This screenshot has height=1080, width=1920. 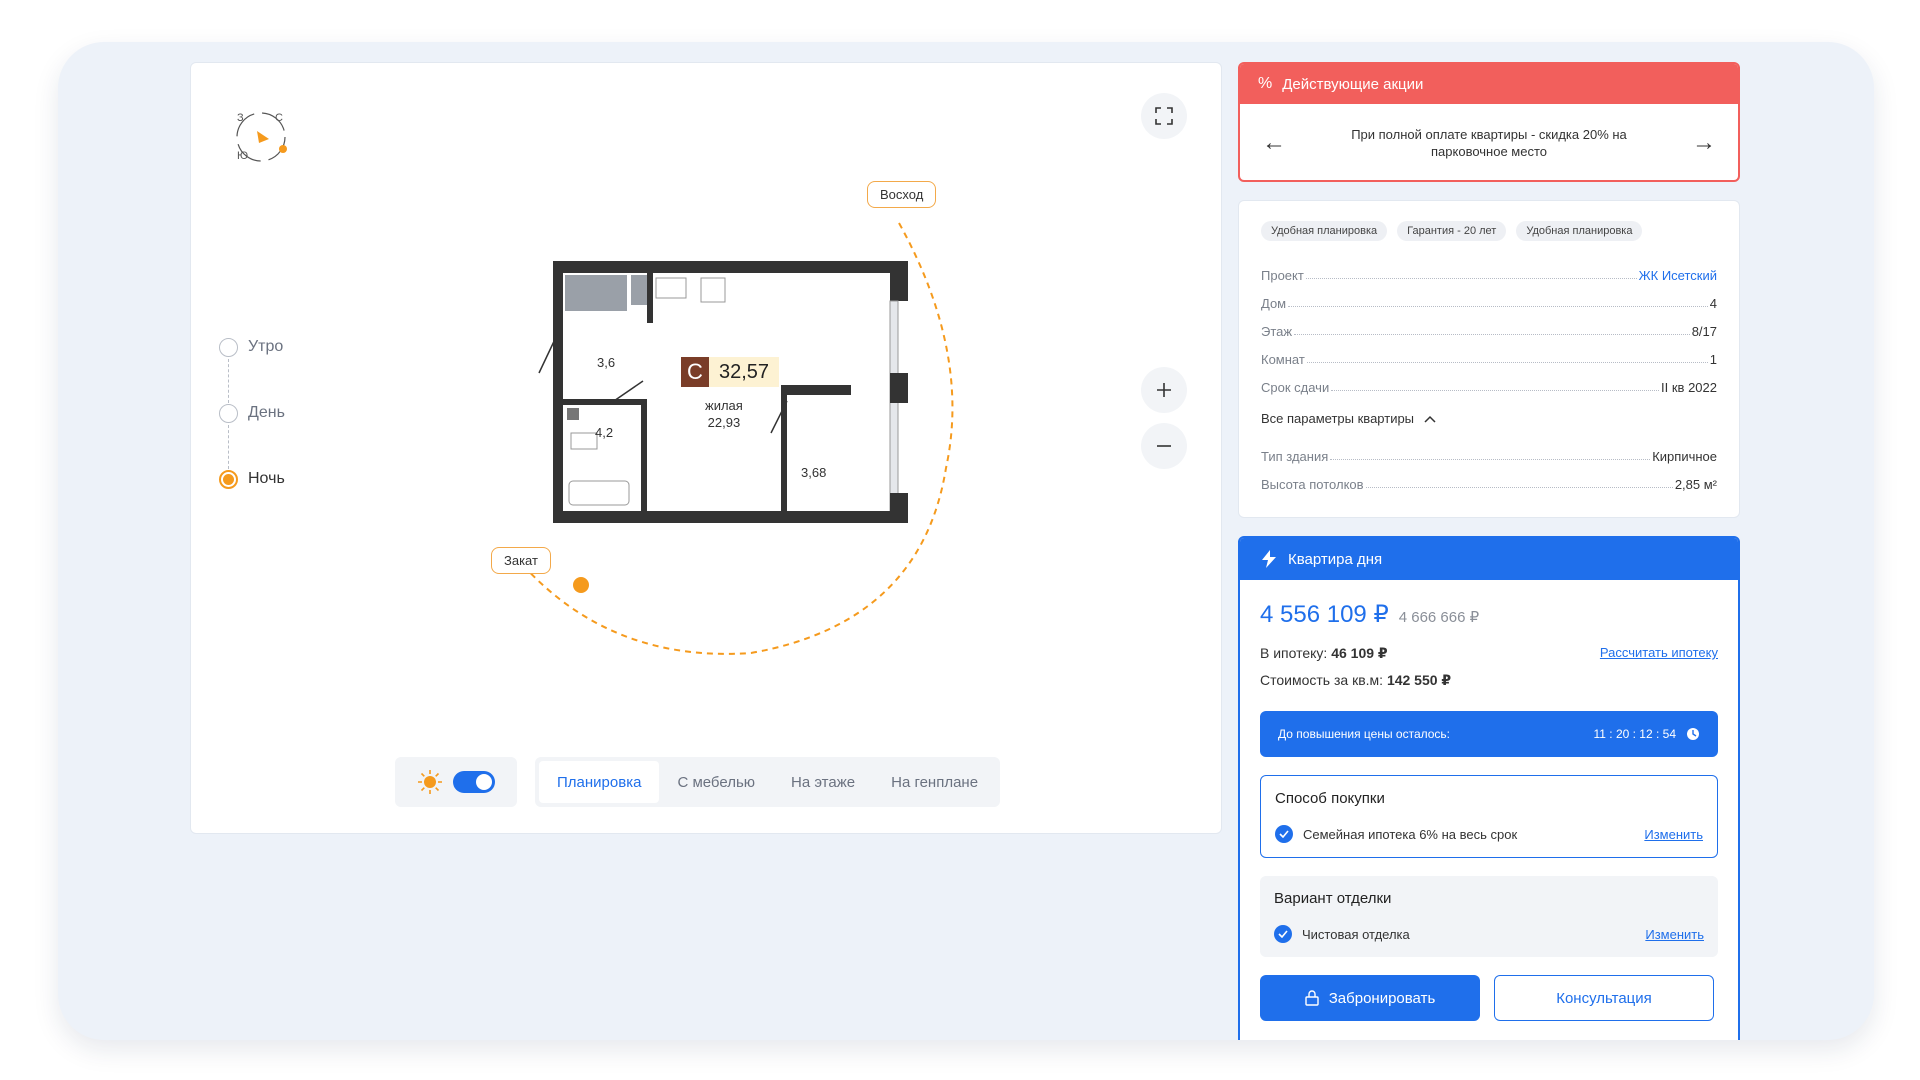 I want to click on arrow-right-icon: →, so click(x=1704, y=143).